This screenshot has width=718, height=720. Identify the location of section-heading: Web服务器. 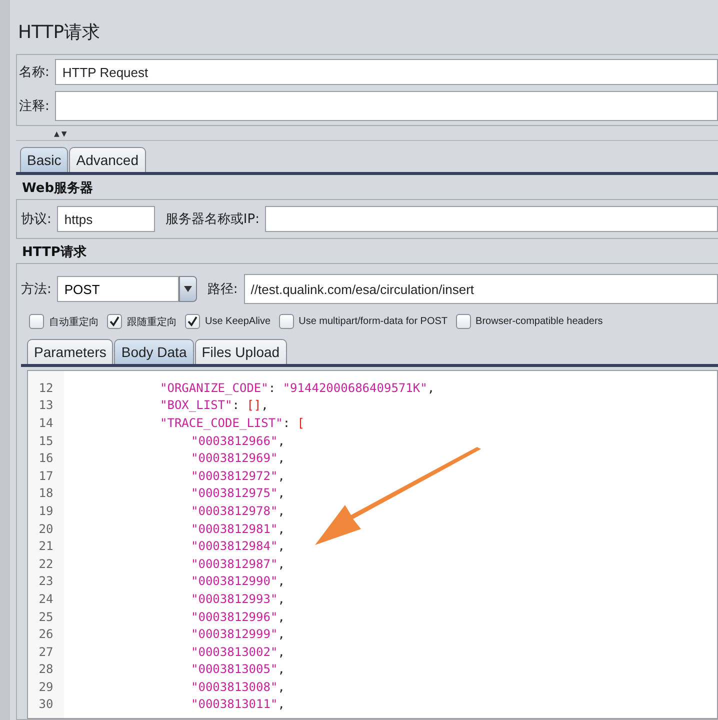
(58, 188).